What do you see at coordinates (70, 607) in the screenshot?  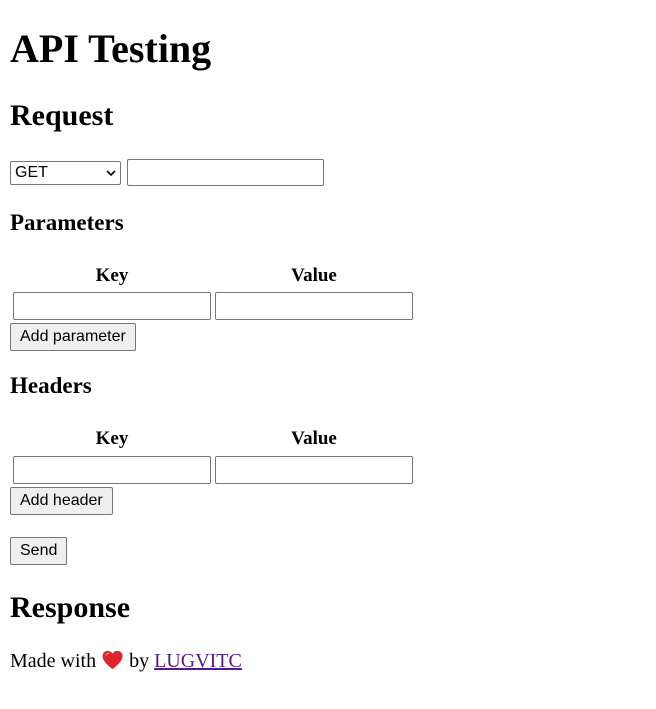 I see `response-title: Response` at bounding box center [70, 607].